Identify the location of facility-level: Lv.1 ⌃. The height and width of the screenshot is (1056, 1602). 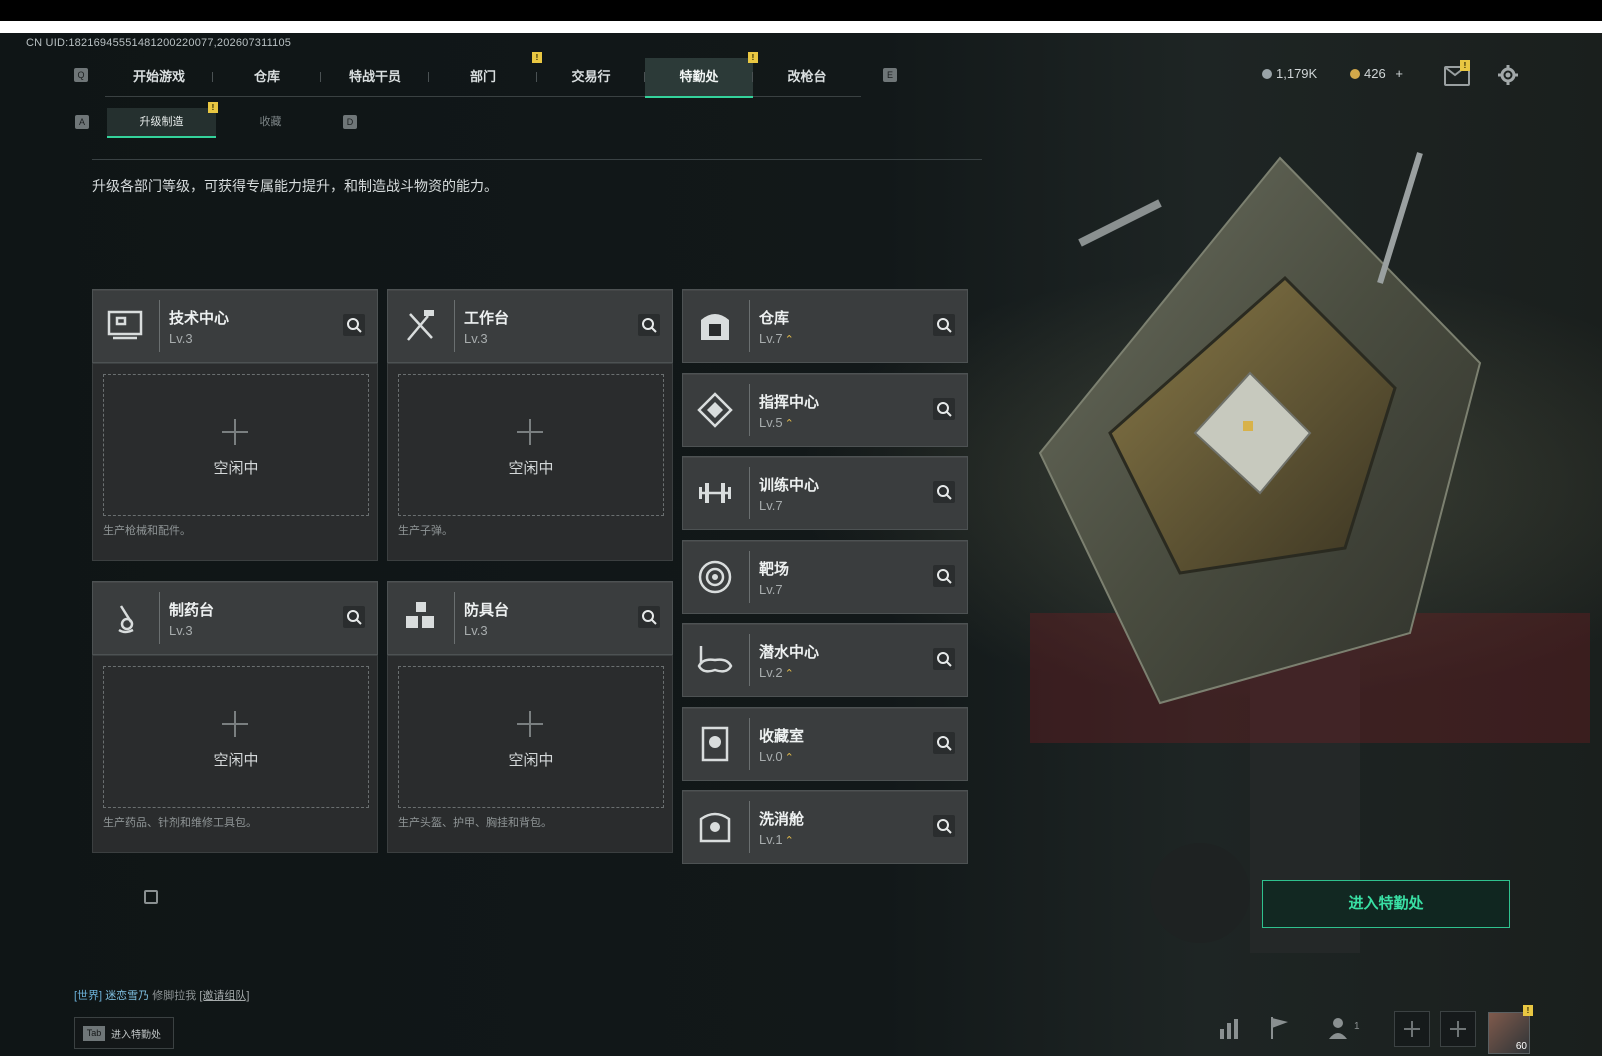
(776, 839).